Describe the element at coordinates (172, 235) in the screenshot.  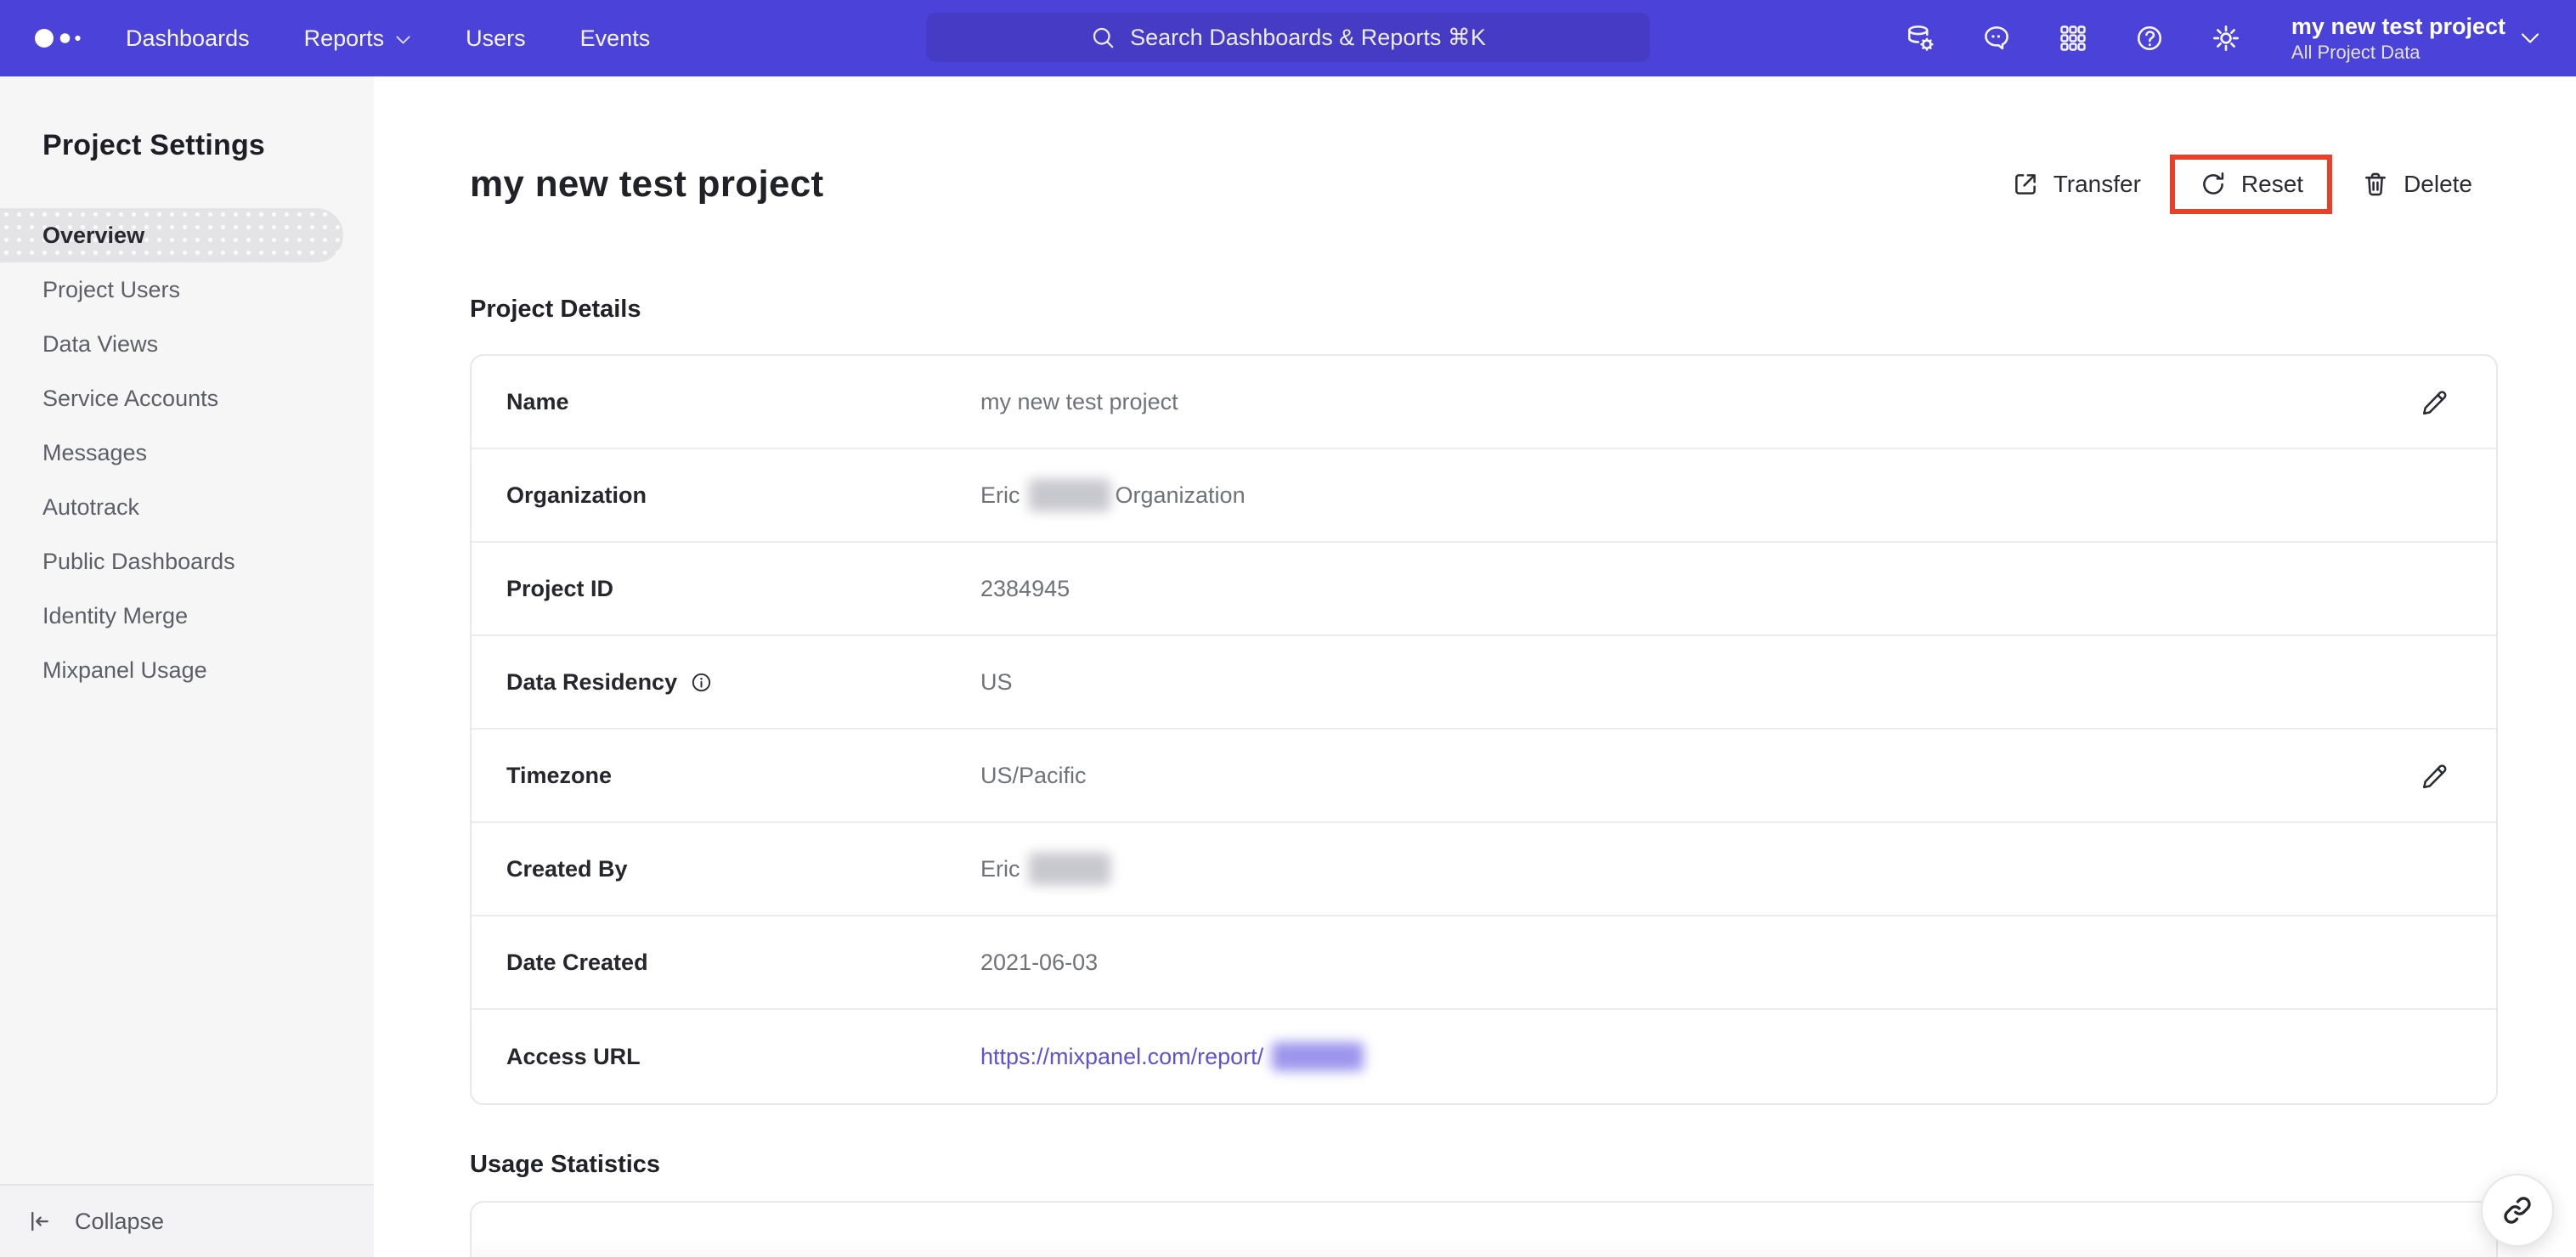
I see `sidebar-item-overview: Overview` at that location.